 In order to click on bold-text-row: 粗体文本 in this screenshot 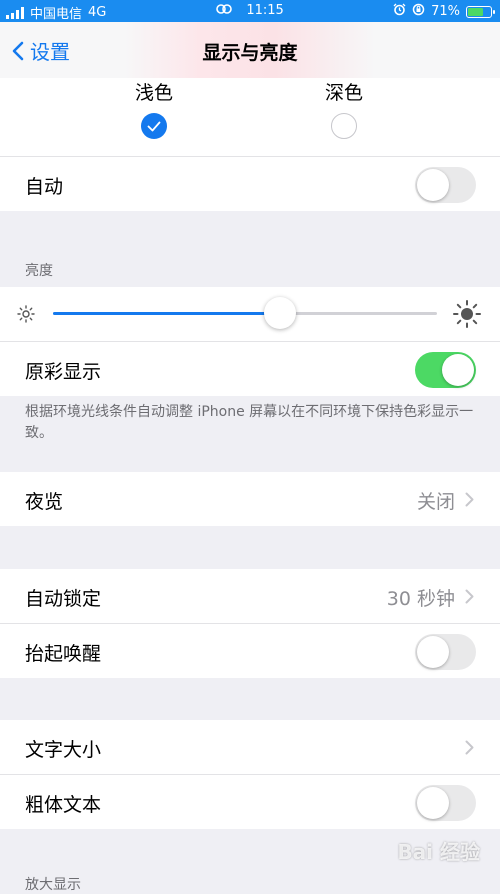, I will do `click(250, 802)`.